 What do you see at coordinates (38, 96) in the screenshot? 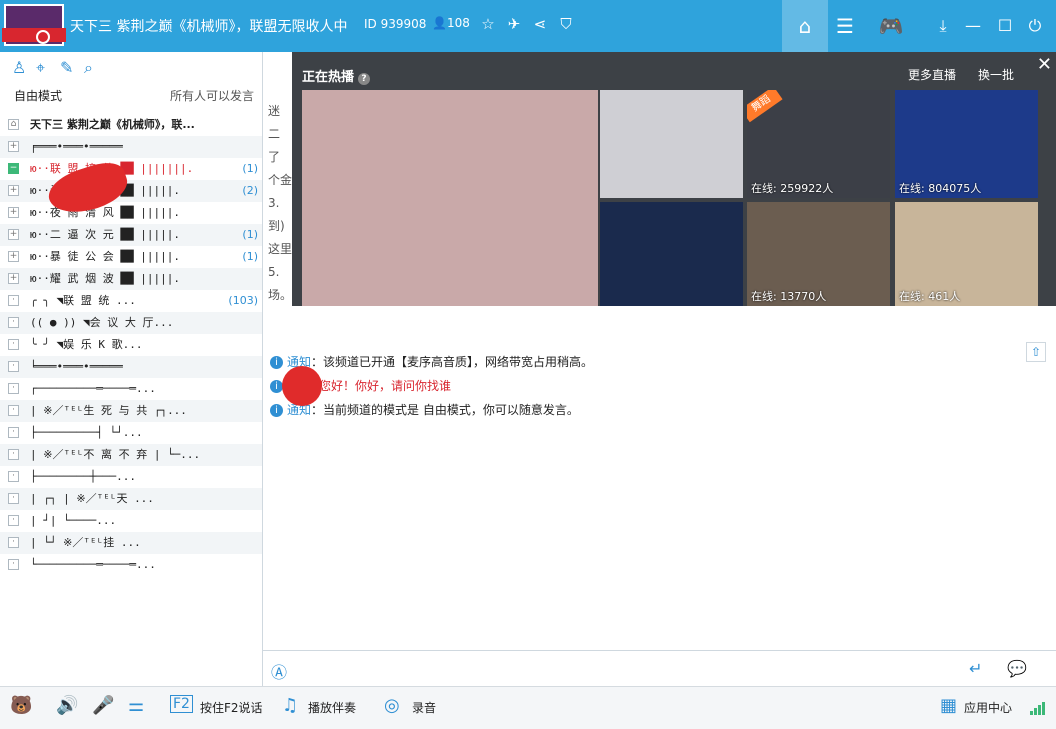
I see `mode-label: 自由模式` at bounding box center [38, 96].